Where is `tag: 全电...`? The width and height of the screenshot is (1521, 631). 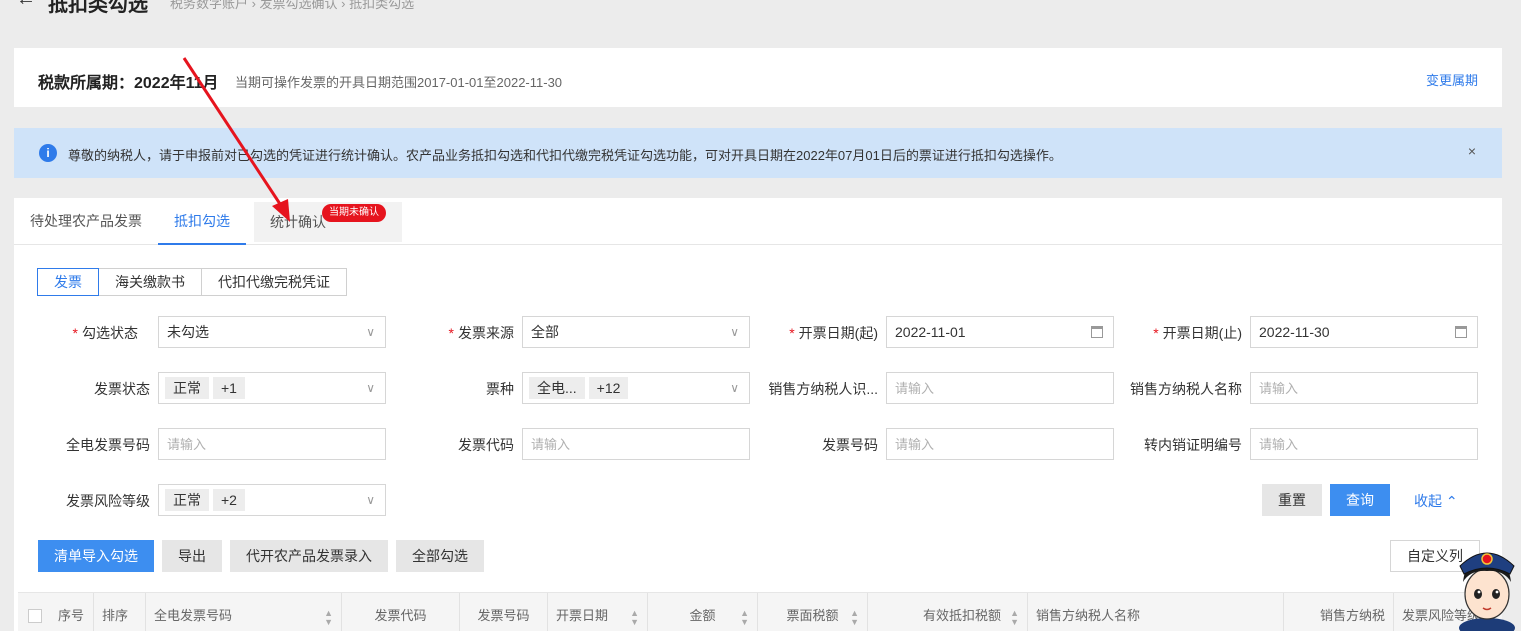
tag: 全电... is located at coordinates (557, 388).